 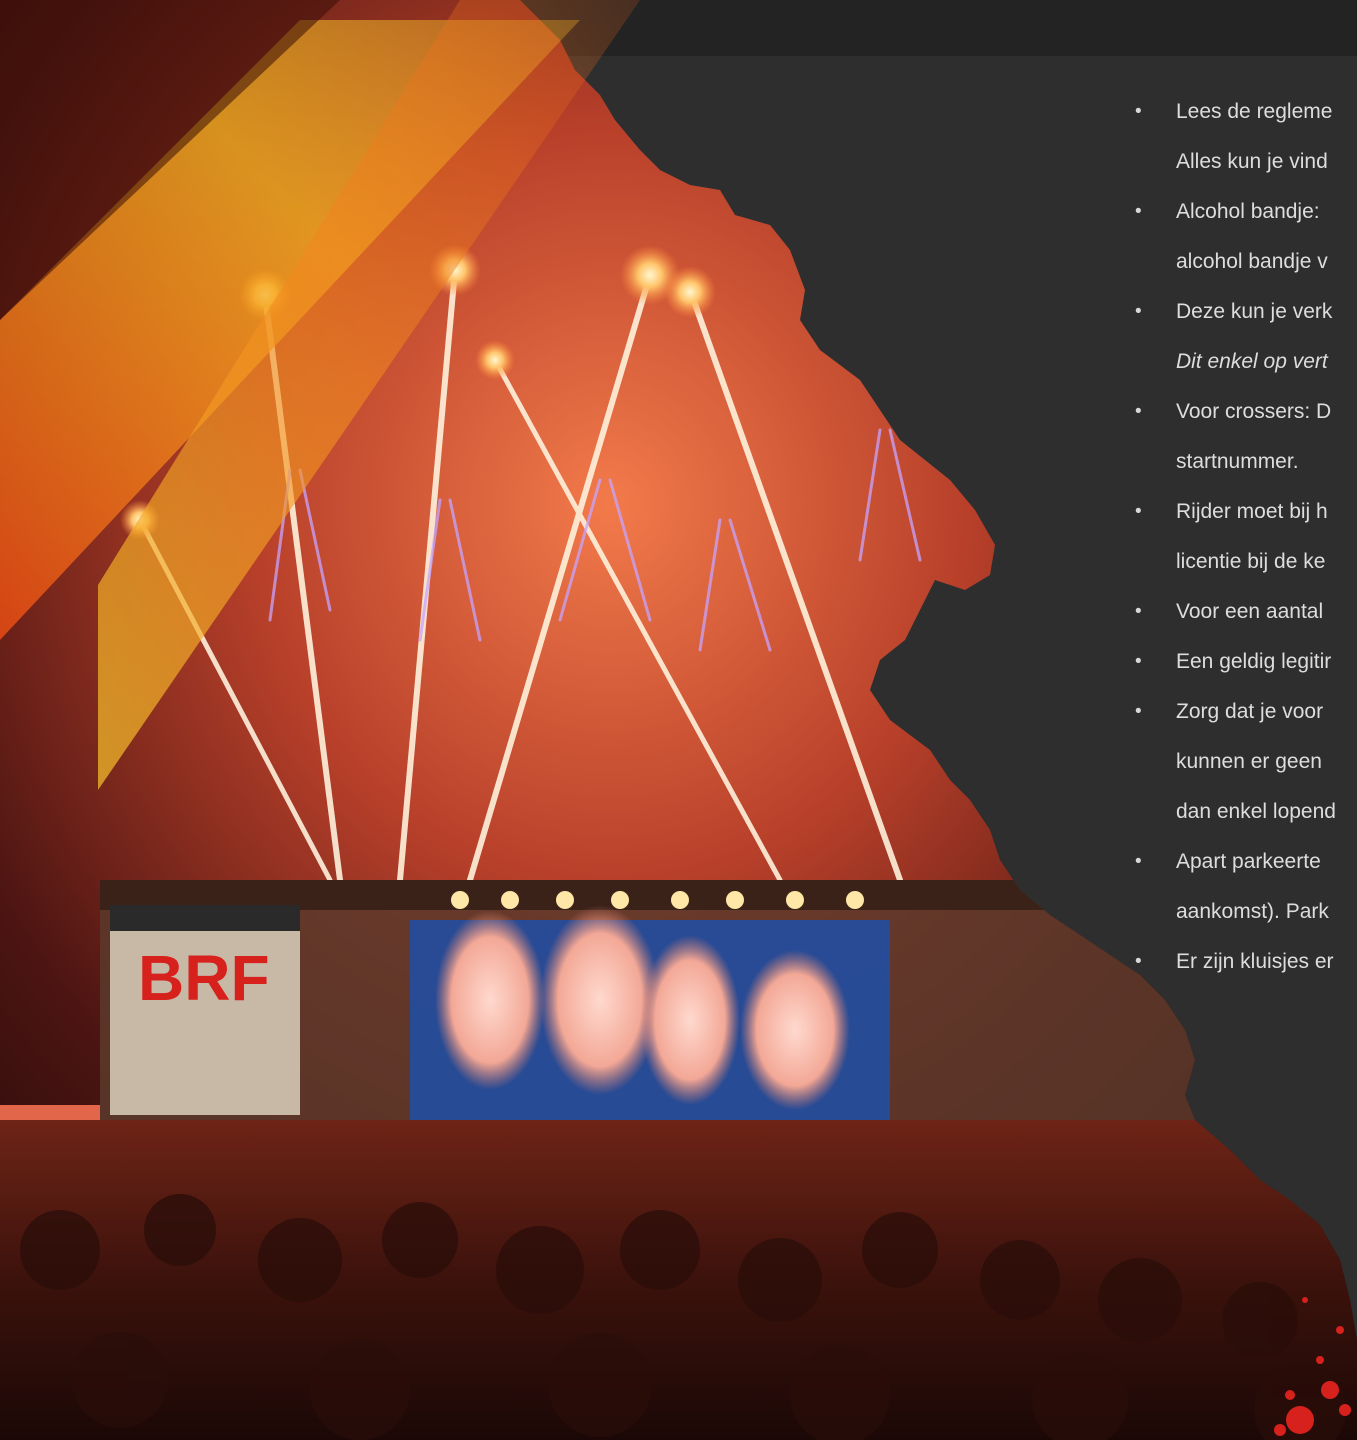 I want to click on list-item-text: Voor crossers: D, so click(x=1254, y=411).